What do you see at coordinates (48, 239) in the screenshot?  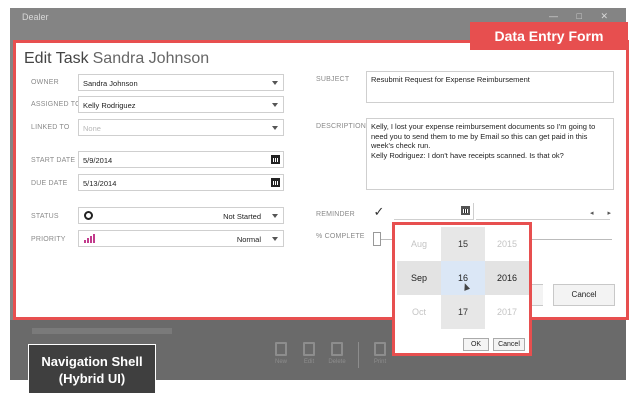 I see `priority-label: PRIORITY` at bounding box center [48, 239].